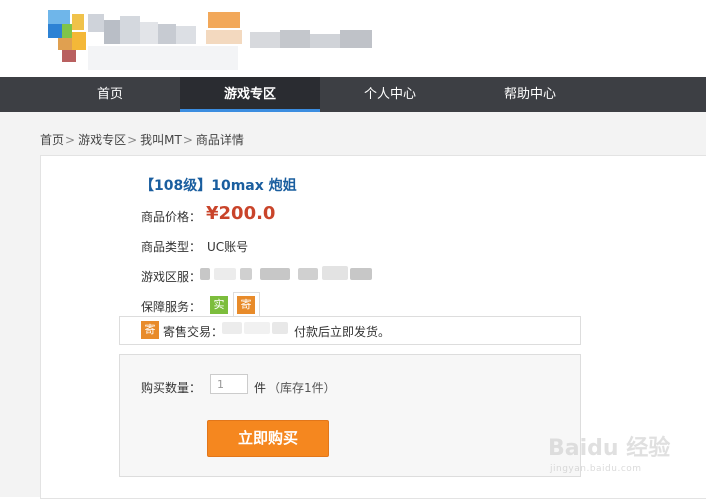 The image size is (706, 499). Describe the element at coordinates (302, 388) in the screenshot. I see `stock-info: （库存1件）` at that location.